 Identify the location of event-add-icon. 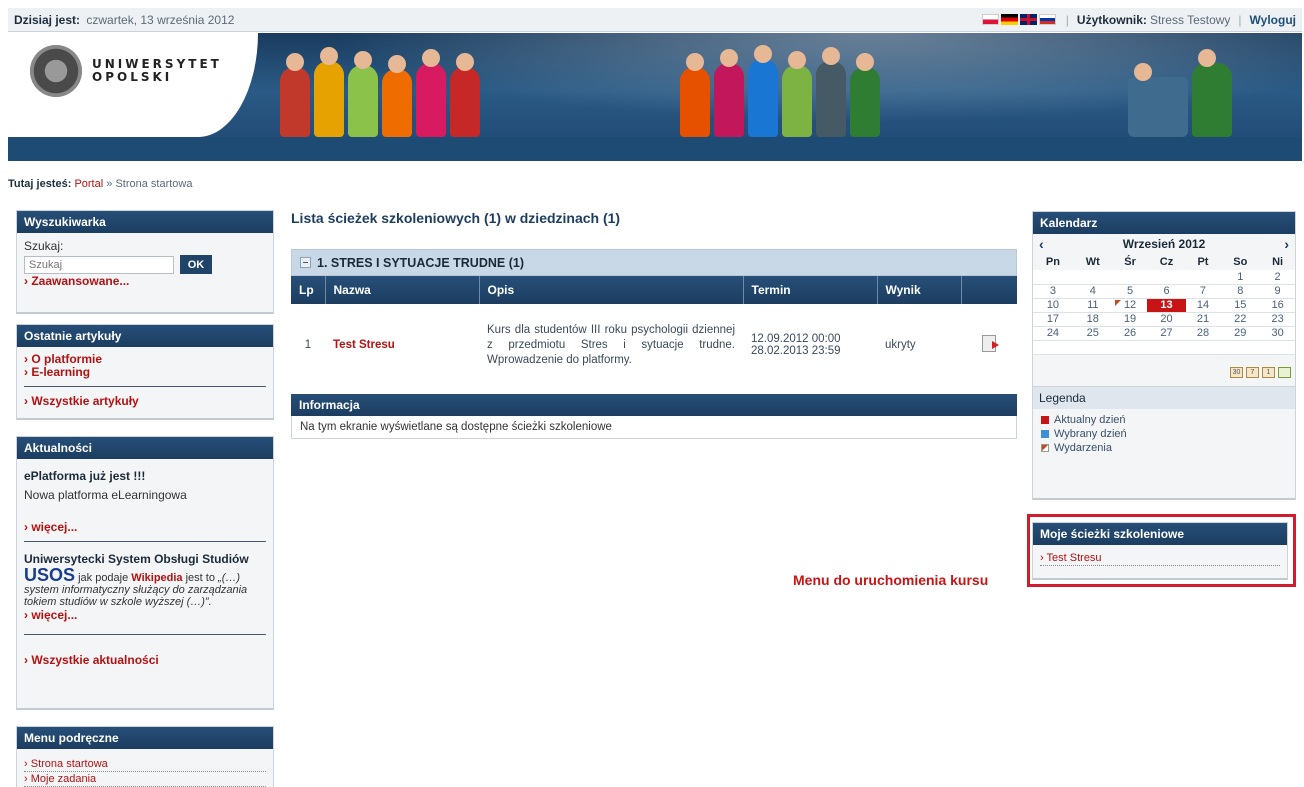
(1284, 372).